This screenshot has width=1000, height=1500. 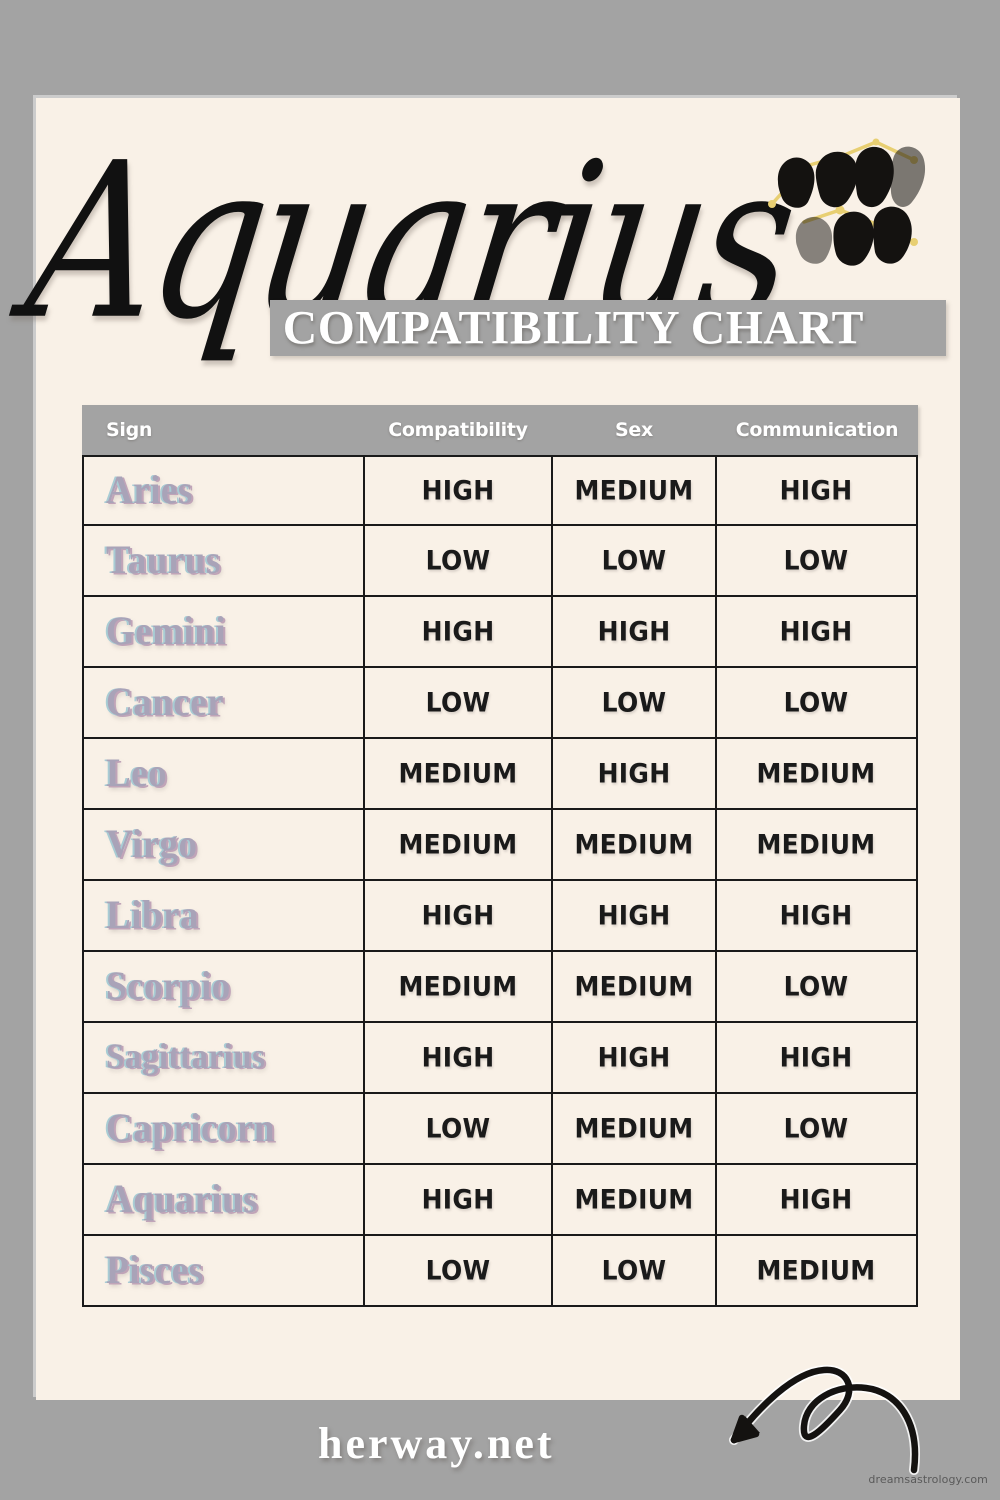 What do you see at coordinates (137, 773) in the screenshot?
I see `sign-label: Leo` at bounding box center [137, 773].